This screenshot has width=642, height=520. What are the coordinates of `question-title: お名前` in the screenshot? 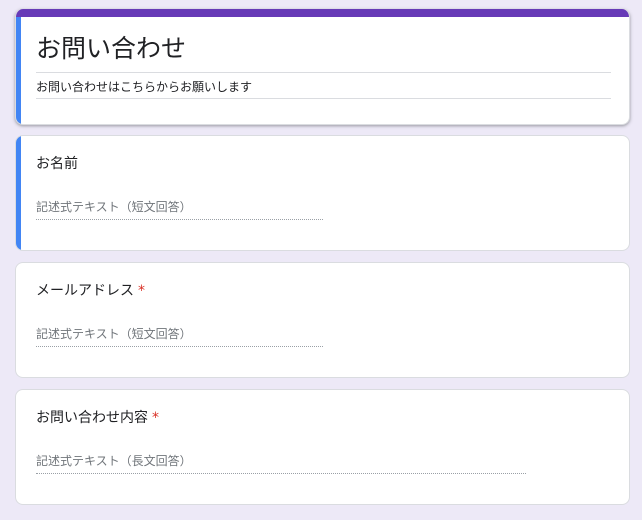 It's located at (57, 164).